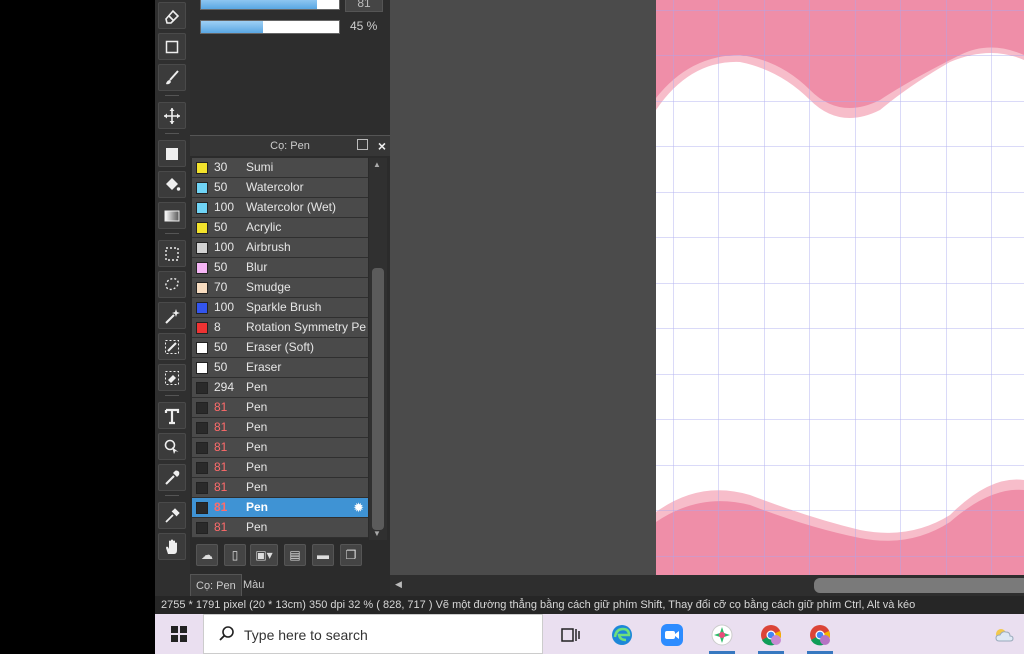 The width and height of the screenshot is (1024, 654). What do you see at coordinates (172, 184) in the screenshot?
I see `bucket-tool-icon` at bounding box center [172, 184].